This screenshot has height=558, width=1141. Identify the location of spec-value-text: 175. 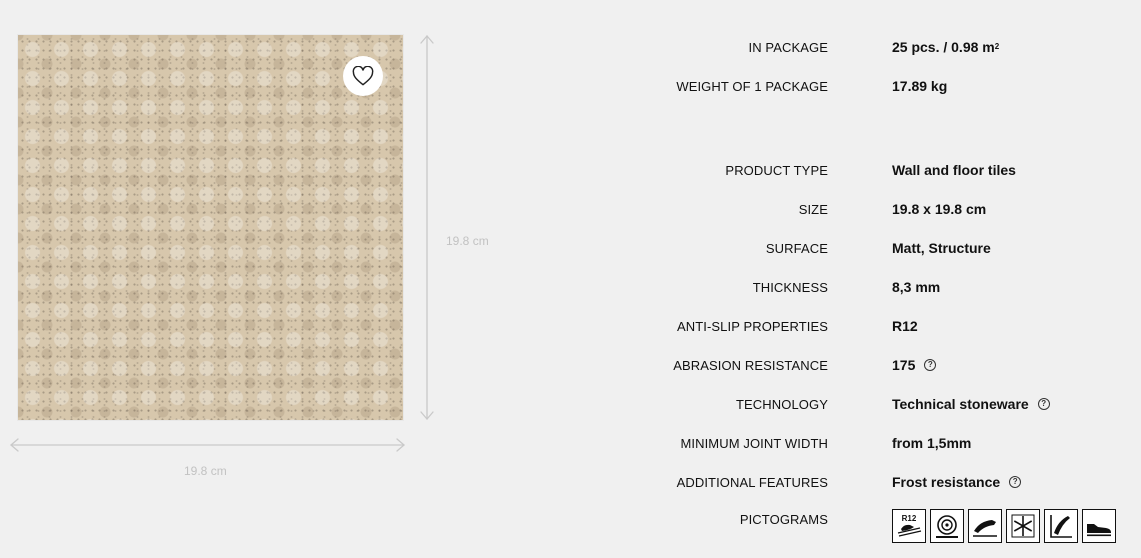
(904, 365).